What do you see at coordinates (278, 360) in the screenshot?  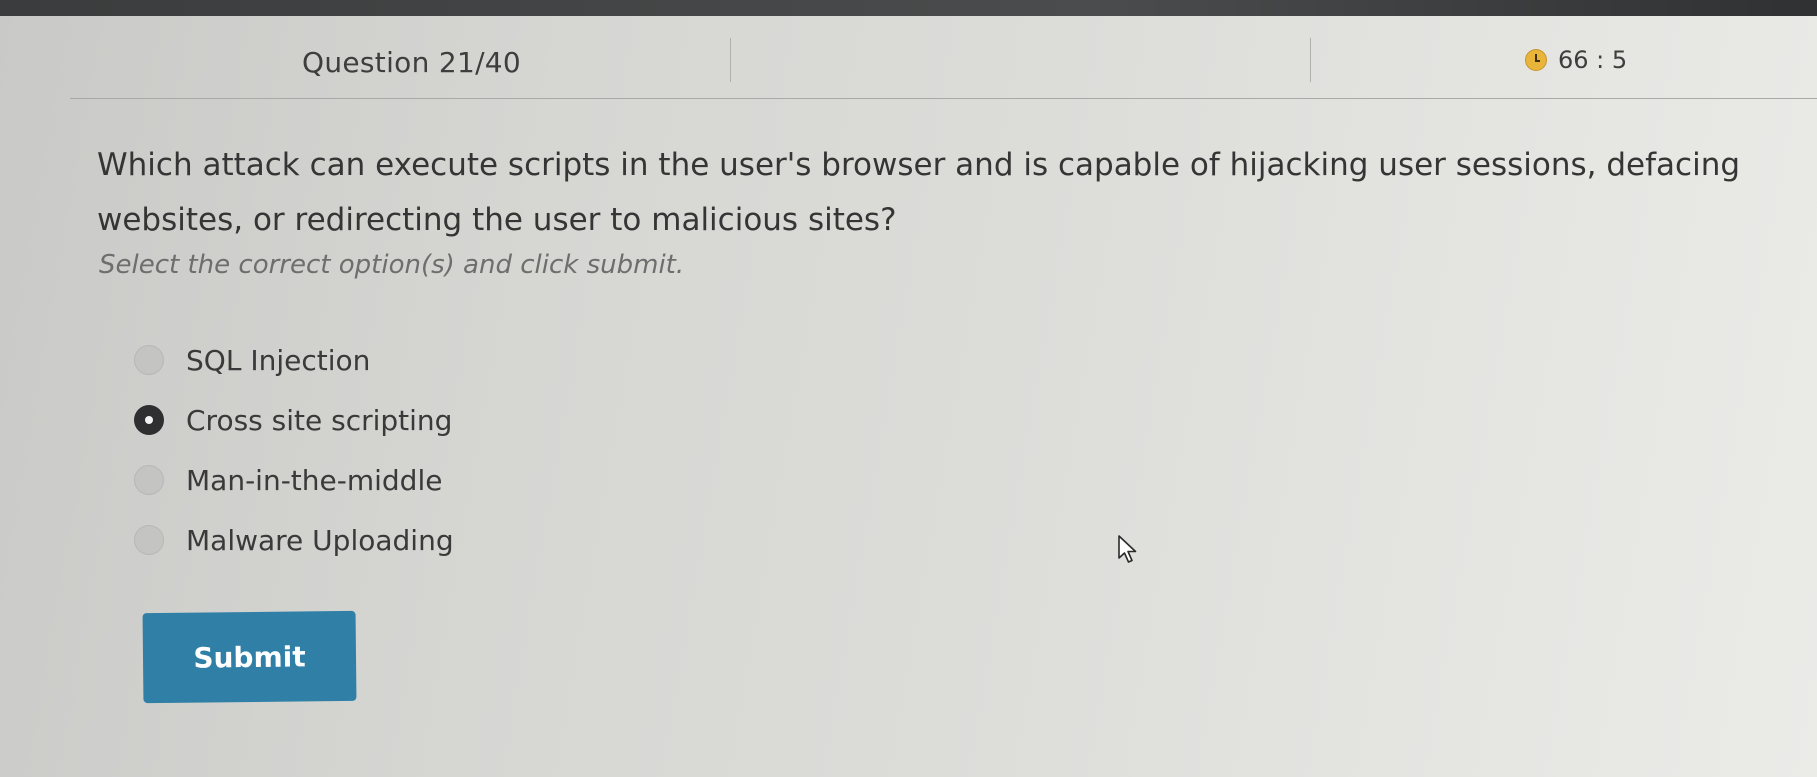 I see `option-label: SQL Injection` at bounding box center [278, 360].